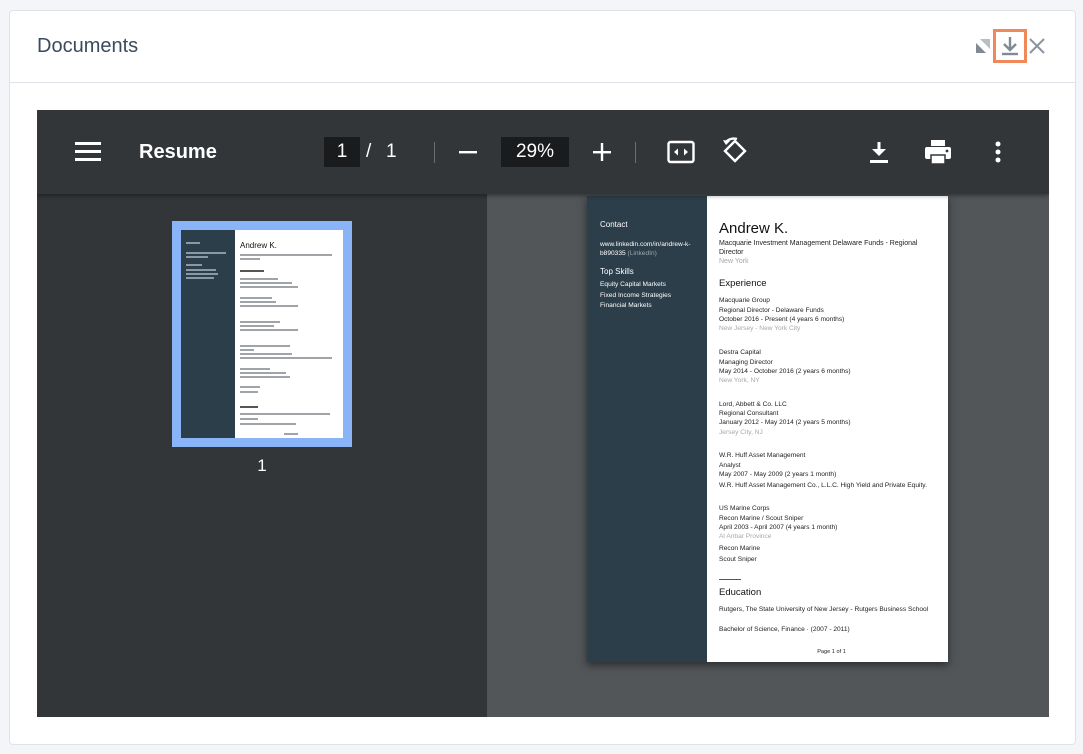 This screenshot has height=754, width=1083. I want to click on toolbar-download-button, so click(879, 152).